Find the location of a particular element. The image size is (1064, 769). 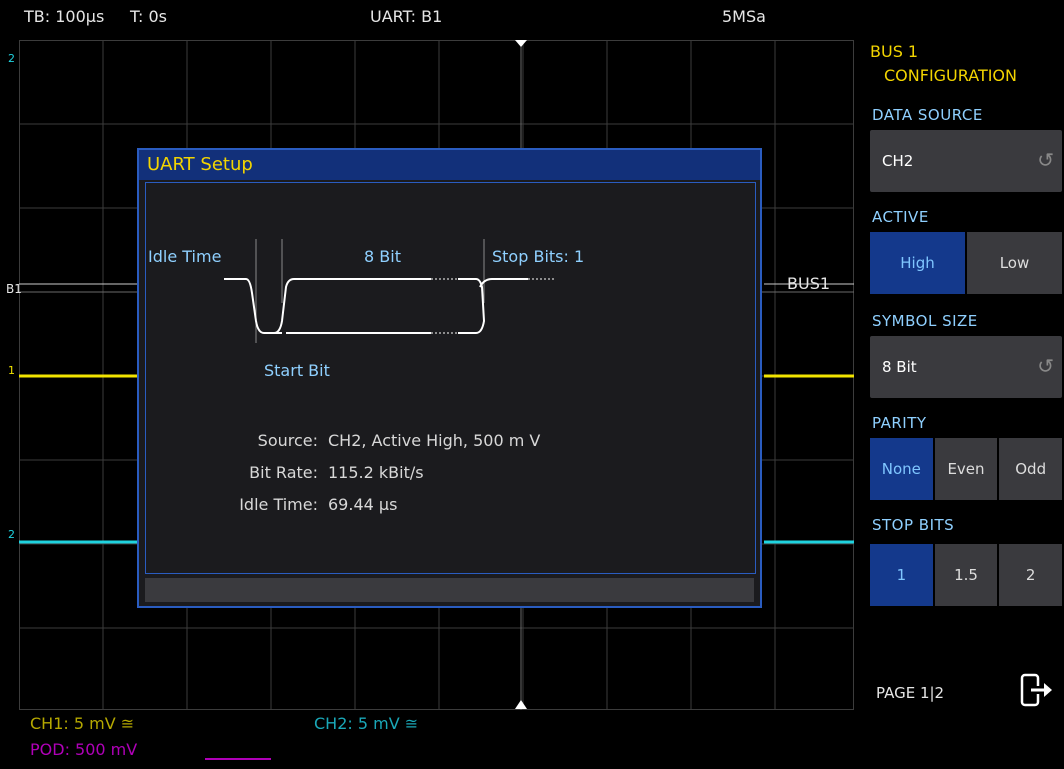

dialog-title: UART Setup is located at coordinates (449, 165).